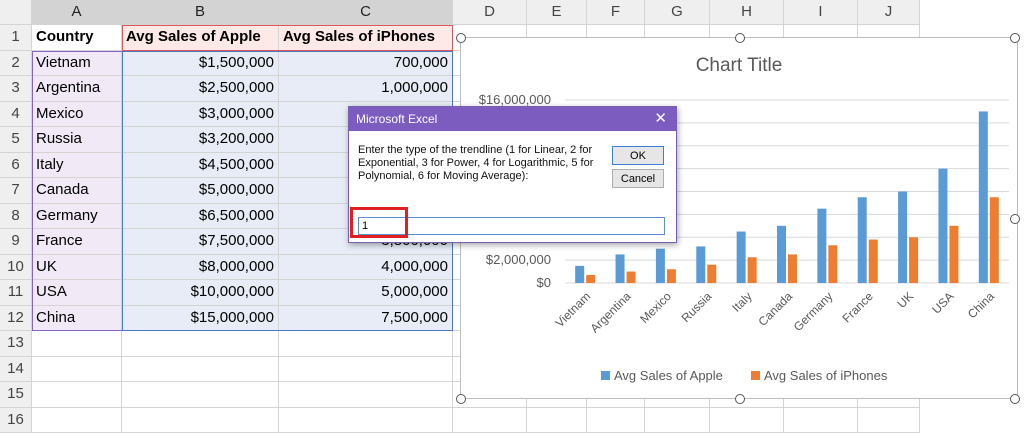 This screenshot has height=433, width=1024. Describe the element at coordinates (77, 395) in the screenshot. I see `cell-a15` at that location.